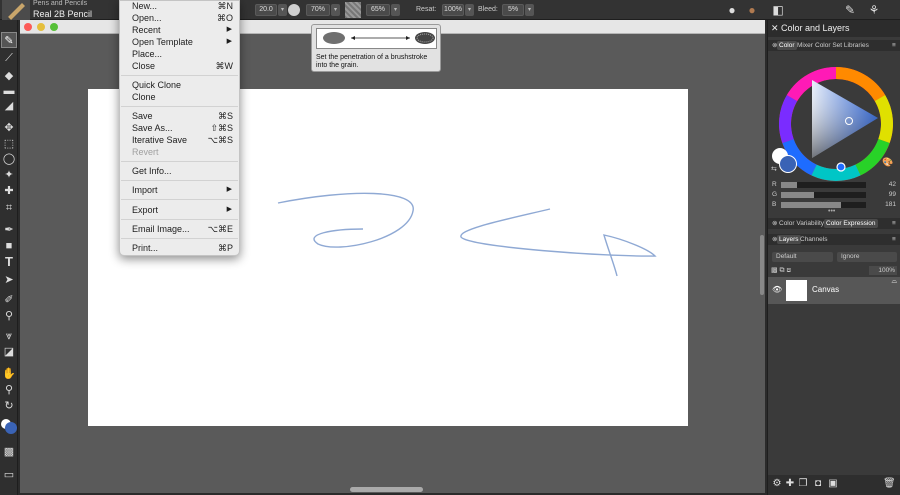 The width and height of the screenshot is (900, 495). I want to click on layer-opacity-field: 100%, so click(883, 270).